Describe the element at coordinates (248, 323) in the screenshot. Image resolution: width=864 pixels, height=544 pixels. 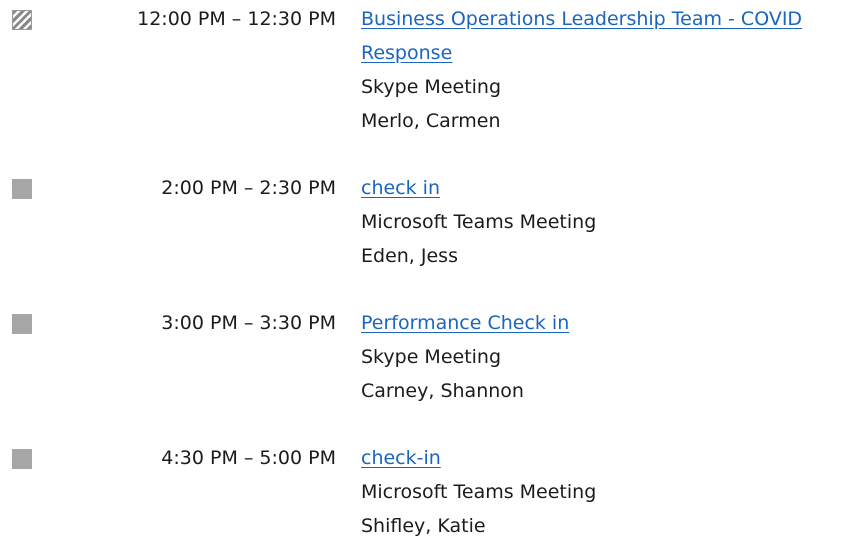
I see `event-time: 3:00 PM – 3:30 PM` at that location.